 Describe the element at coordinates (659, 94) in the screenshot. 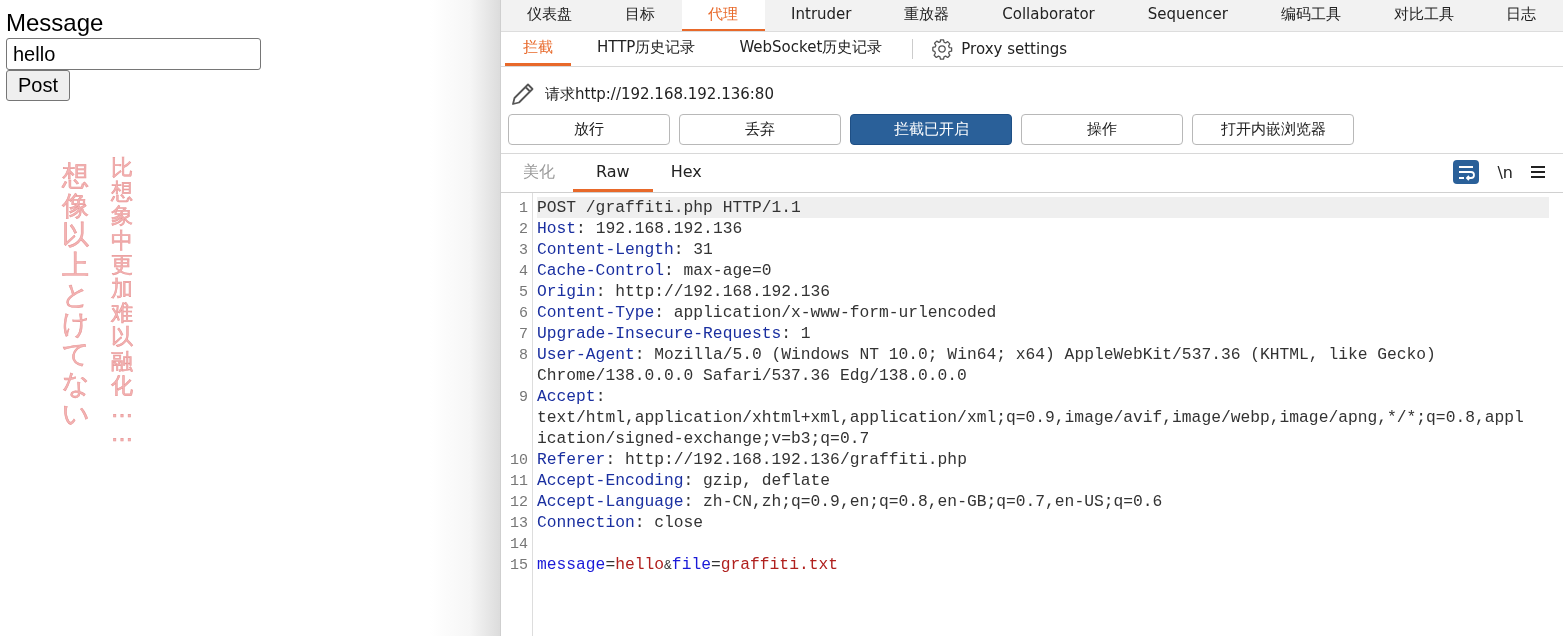

I see `request-title: 请求http://192.168.192.136:80` at that location.